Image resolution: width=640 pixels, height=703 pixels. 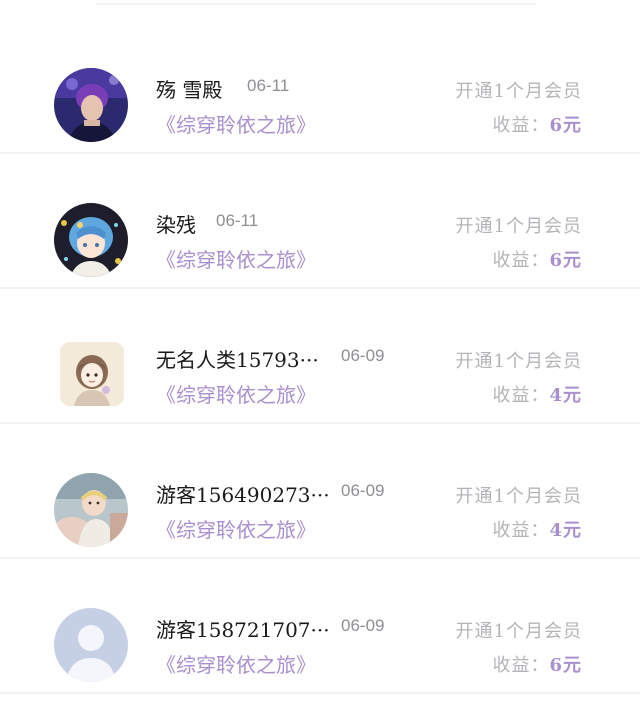 What do you see at coordinates (91, 510) in the screenshot?
I see `baby-photo-avatar` at bounding box center [91, 510].